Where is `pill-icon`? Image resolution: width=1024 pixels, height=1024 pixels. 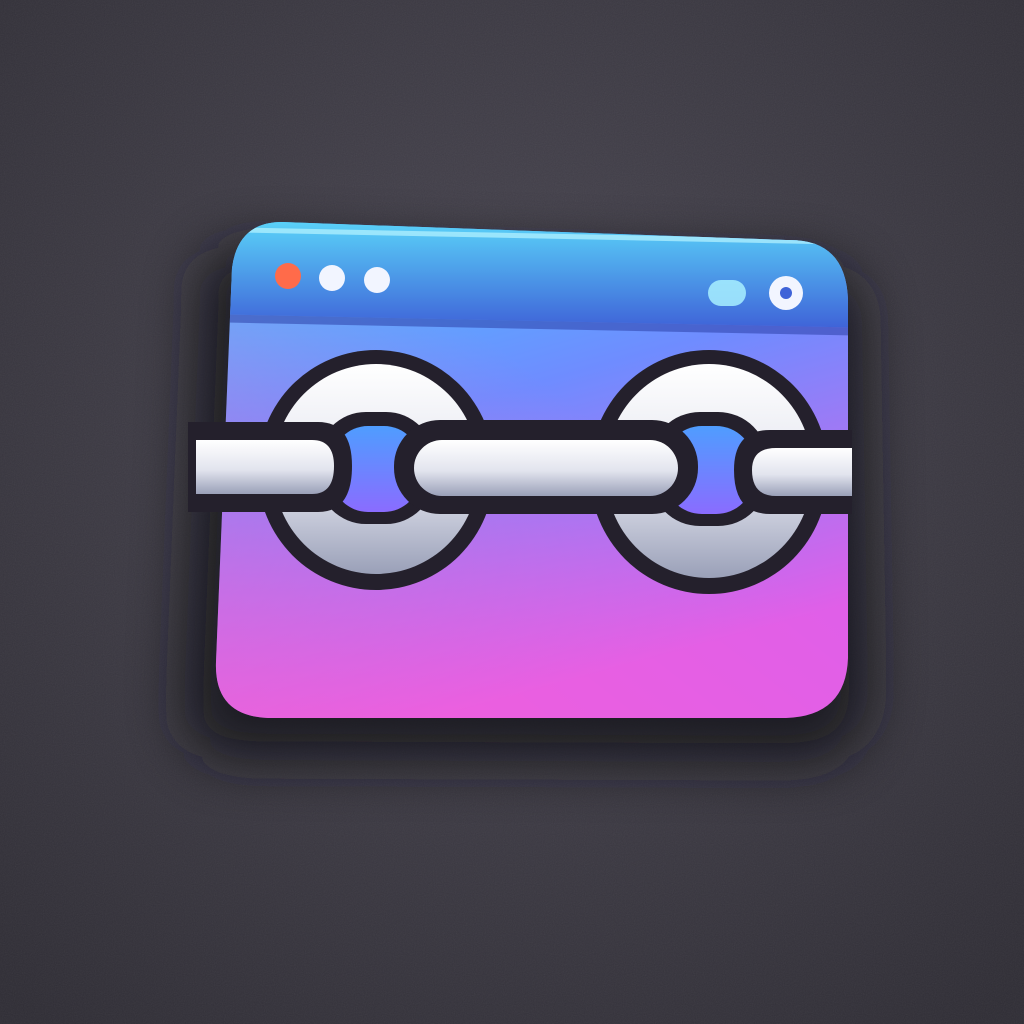
pill-icon is located at coordinates (727, 293).